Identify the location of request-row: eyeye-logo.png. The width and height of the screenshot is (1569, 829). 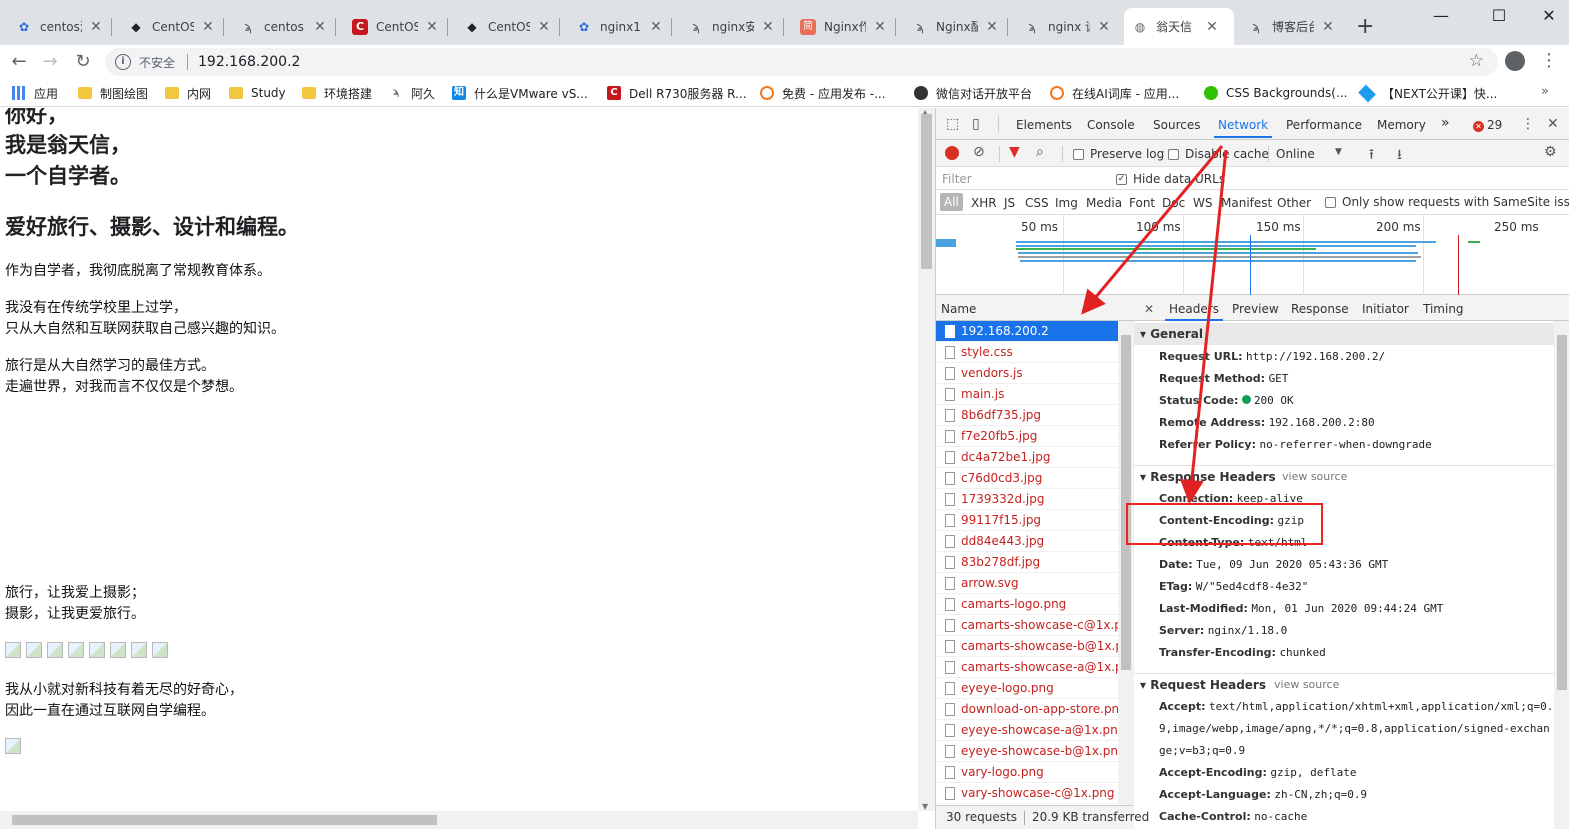
(1027, 688).